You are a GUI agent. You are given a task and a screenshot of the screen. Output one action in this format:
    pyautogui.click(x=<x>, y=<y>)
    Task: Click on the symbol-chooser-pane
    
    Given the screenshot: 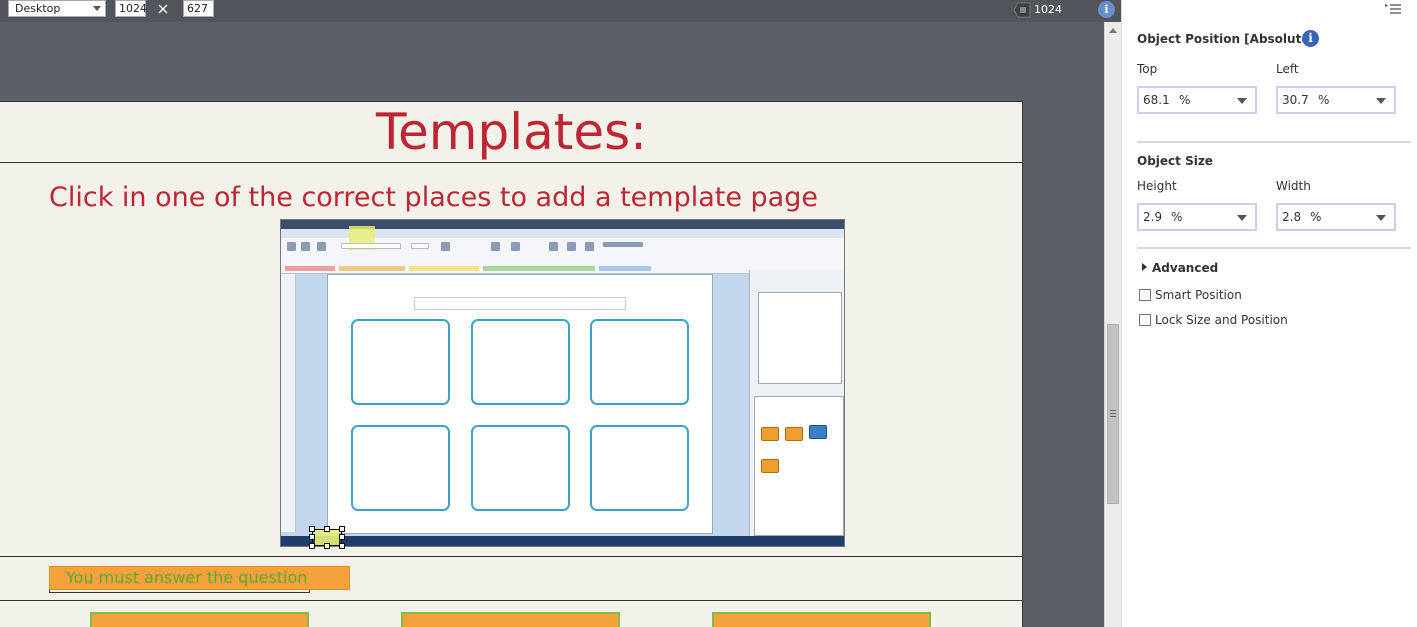 What is the action you would take?
    pyautogui.click(x=796, y=405)
    